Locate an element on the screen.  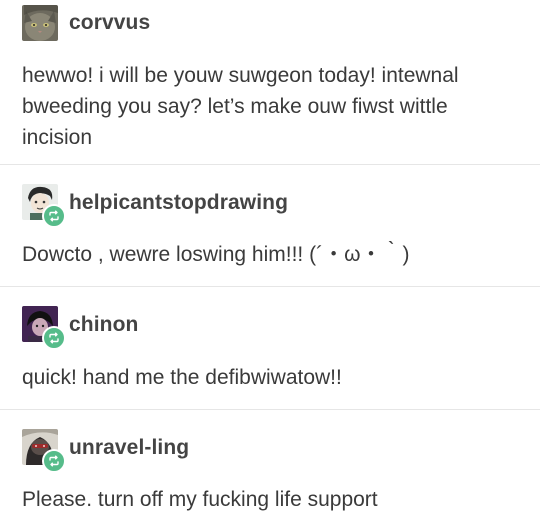
username: chinon is located at coordinates (103, 325).